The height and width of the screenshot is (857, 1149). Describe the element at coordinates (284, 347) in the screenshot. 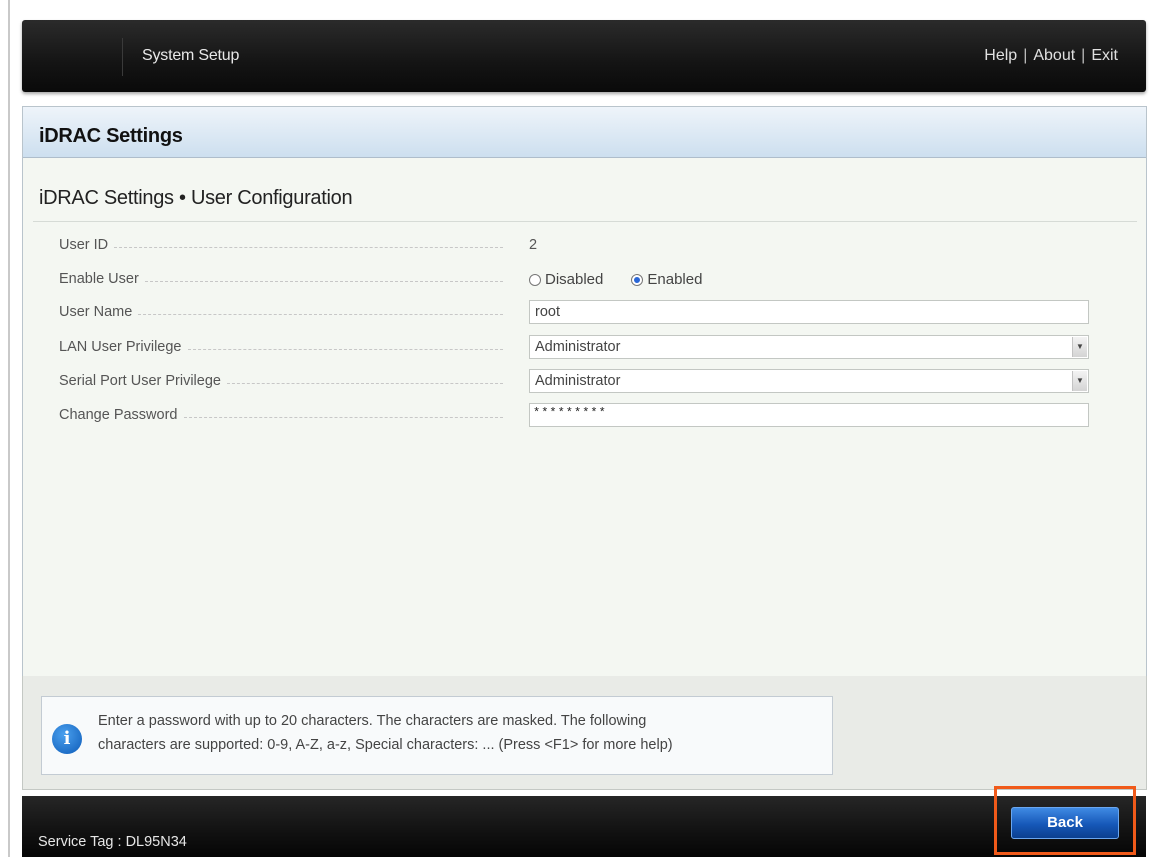

I see `lan-privilege-label-wrap: LAN User Privilege` at that location.